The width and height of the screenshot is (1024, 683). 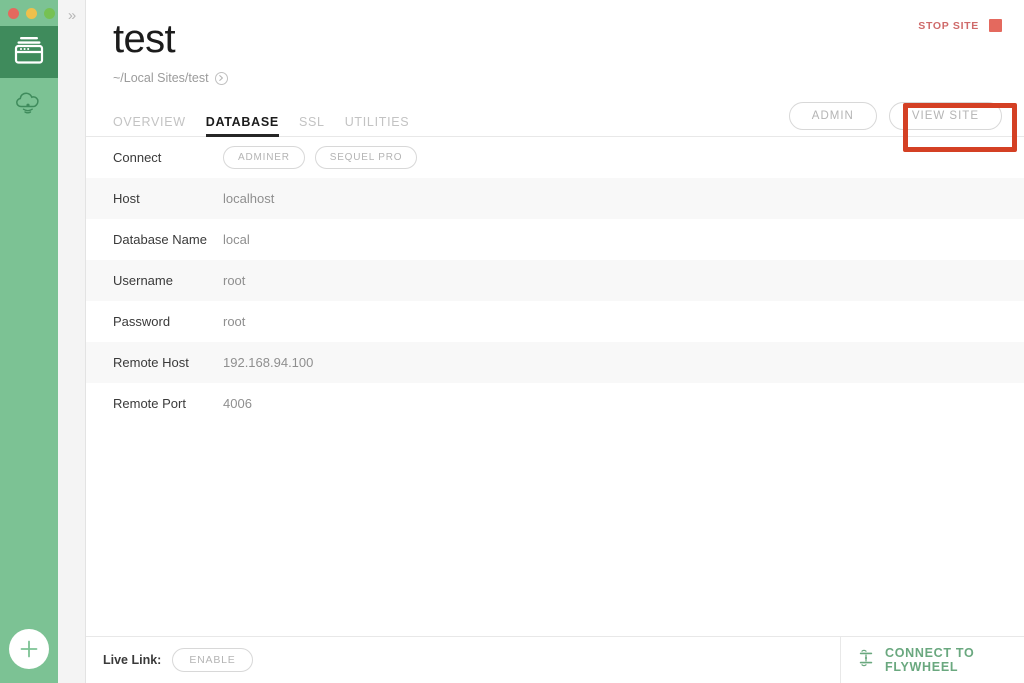 I want to click on adminer-button: ADMINER, so click(x=264, y=157).